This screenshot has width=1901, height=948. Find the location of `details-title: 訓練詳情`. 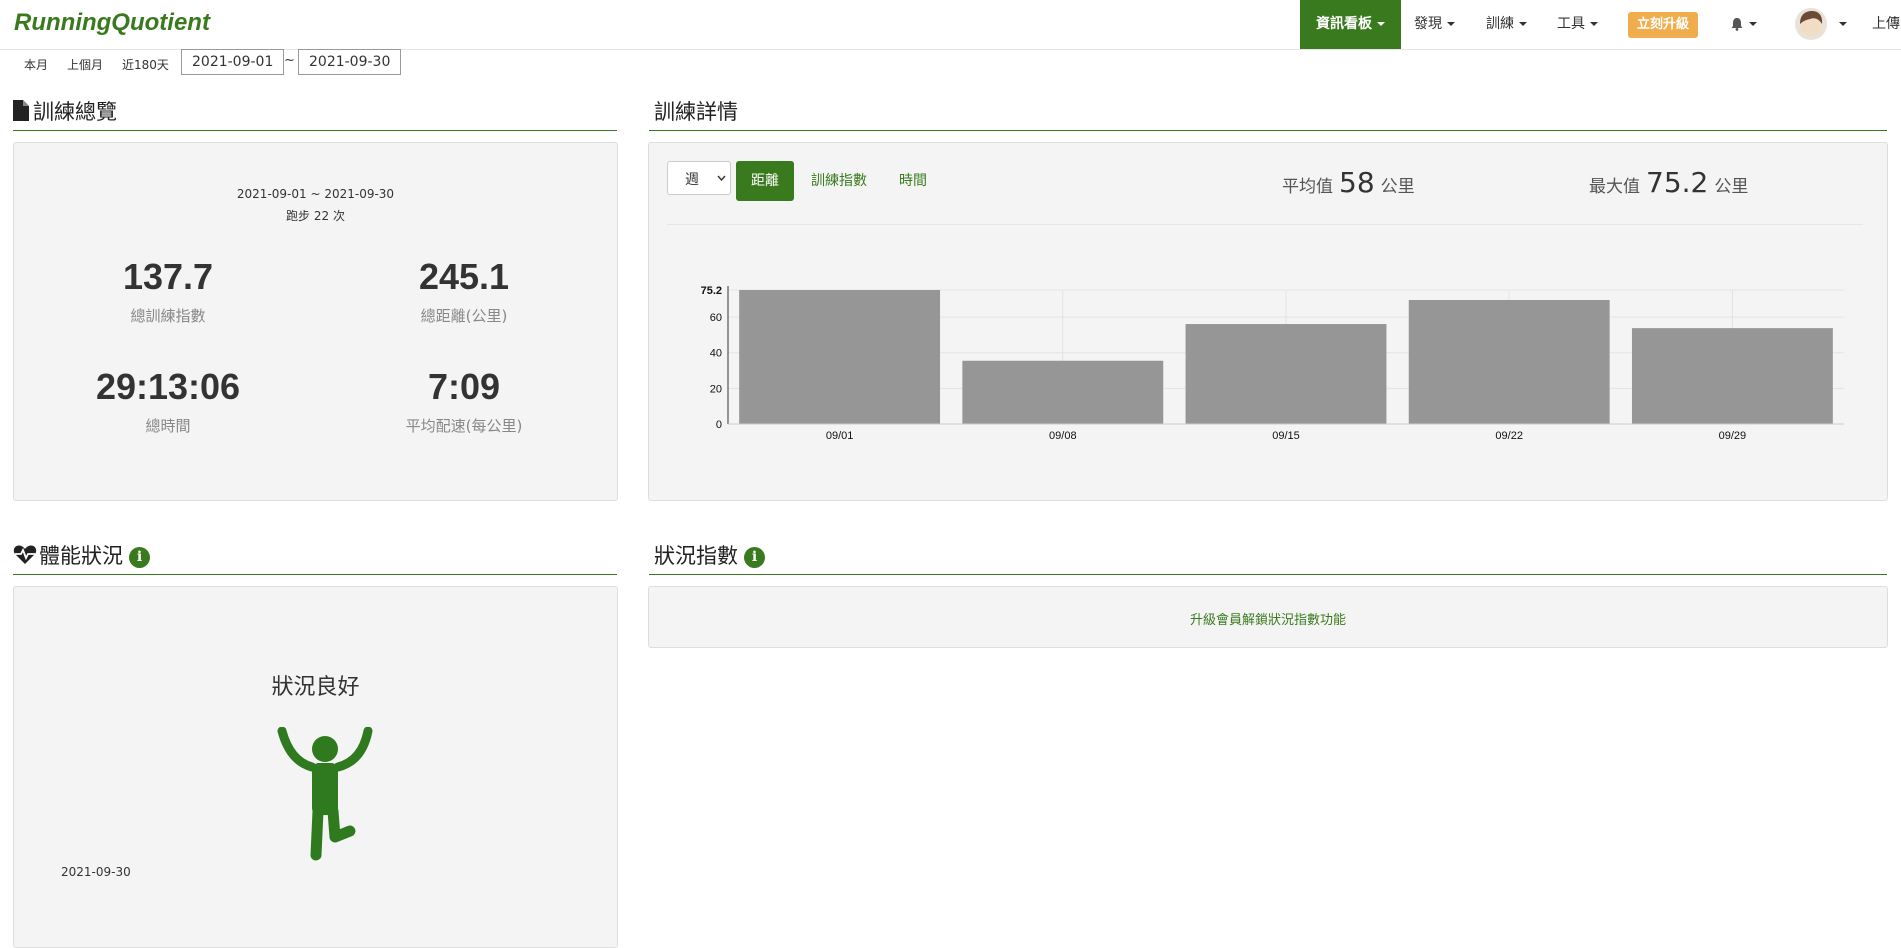

details-title: 訓練詳情 is located at coordinates (696, 112).